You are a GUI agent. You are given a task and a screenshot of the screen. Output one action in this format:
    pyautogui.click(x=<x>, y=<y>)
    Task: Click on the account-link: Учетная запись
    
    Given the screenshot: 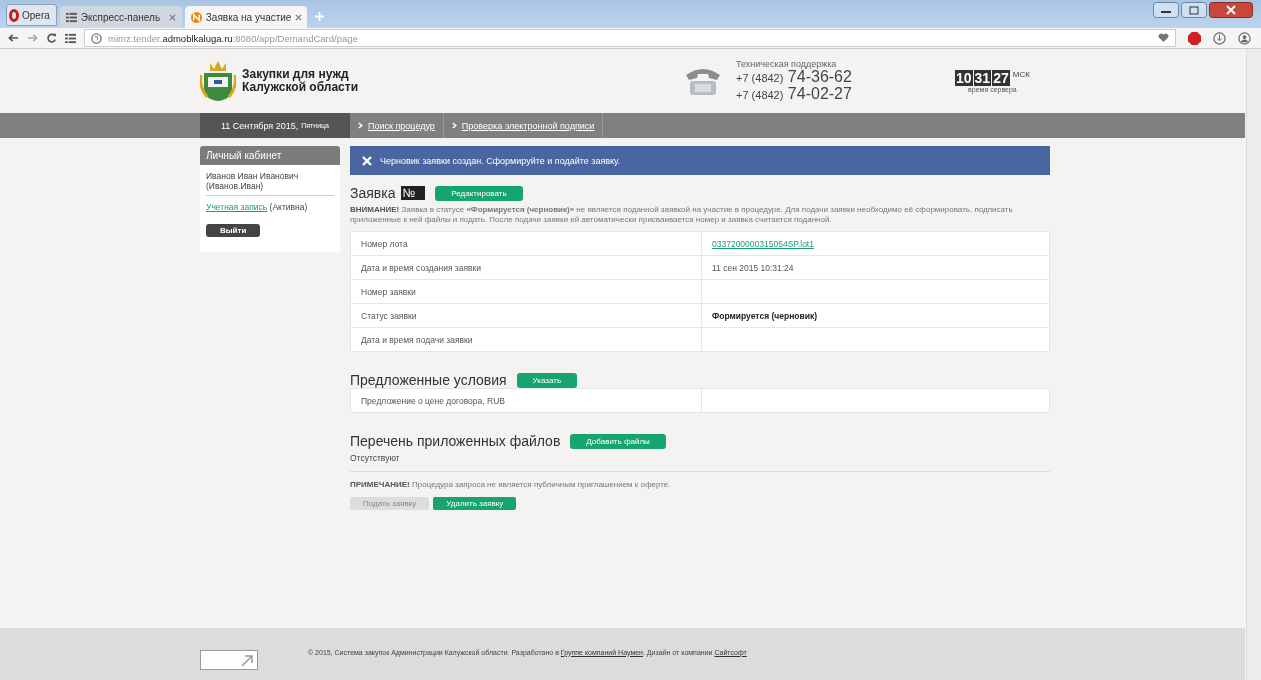 What is the action you would take?
    pyautogui.click(x=237, y=207)
    